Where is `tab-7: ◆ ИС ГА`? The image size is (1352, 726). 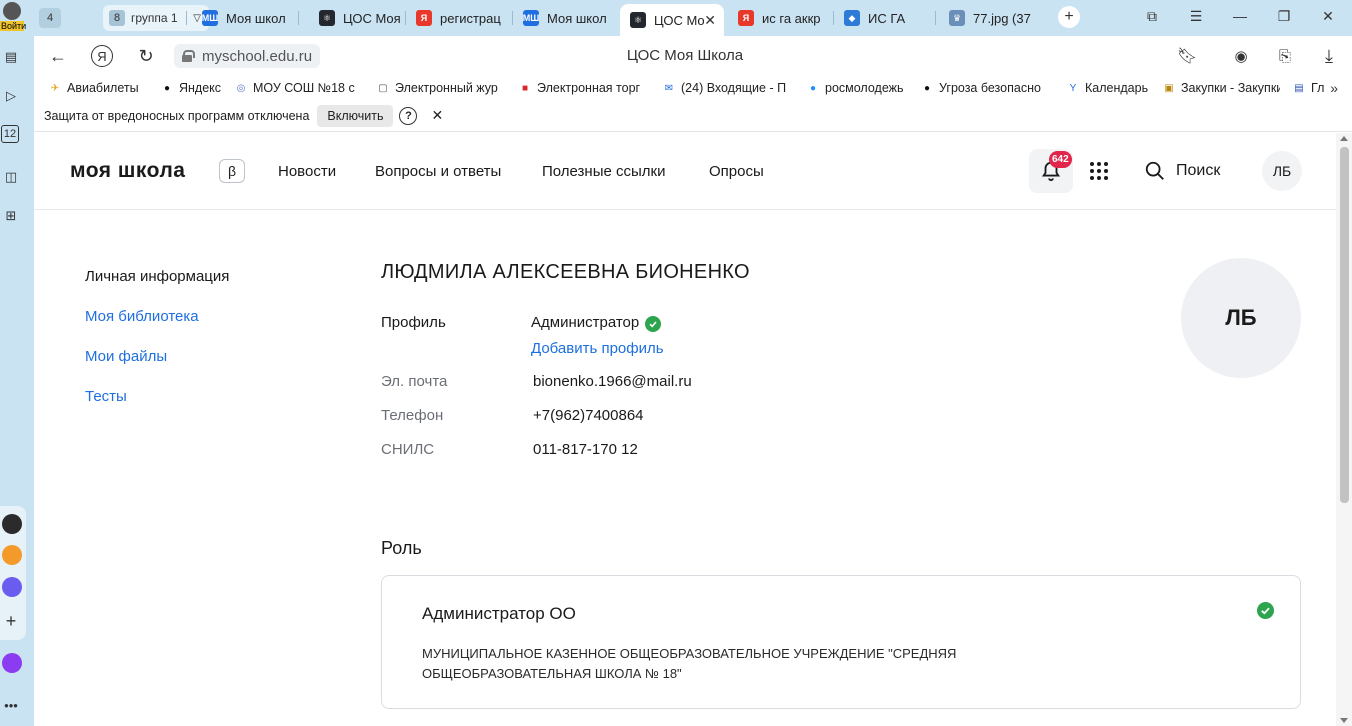 tab-7: ◆ ИС ГА is located at coordinates (884, 18).